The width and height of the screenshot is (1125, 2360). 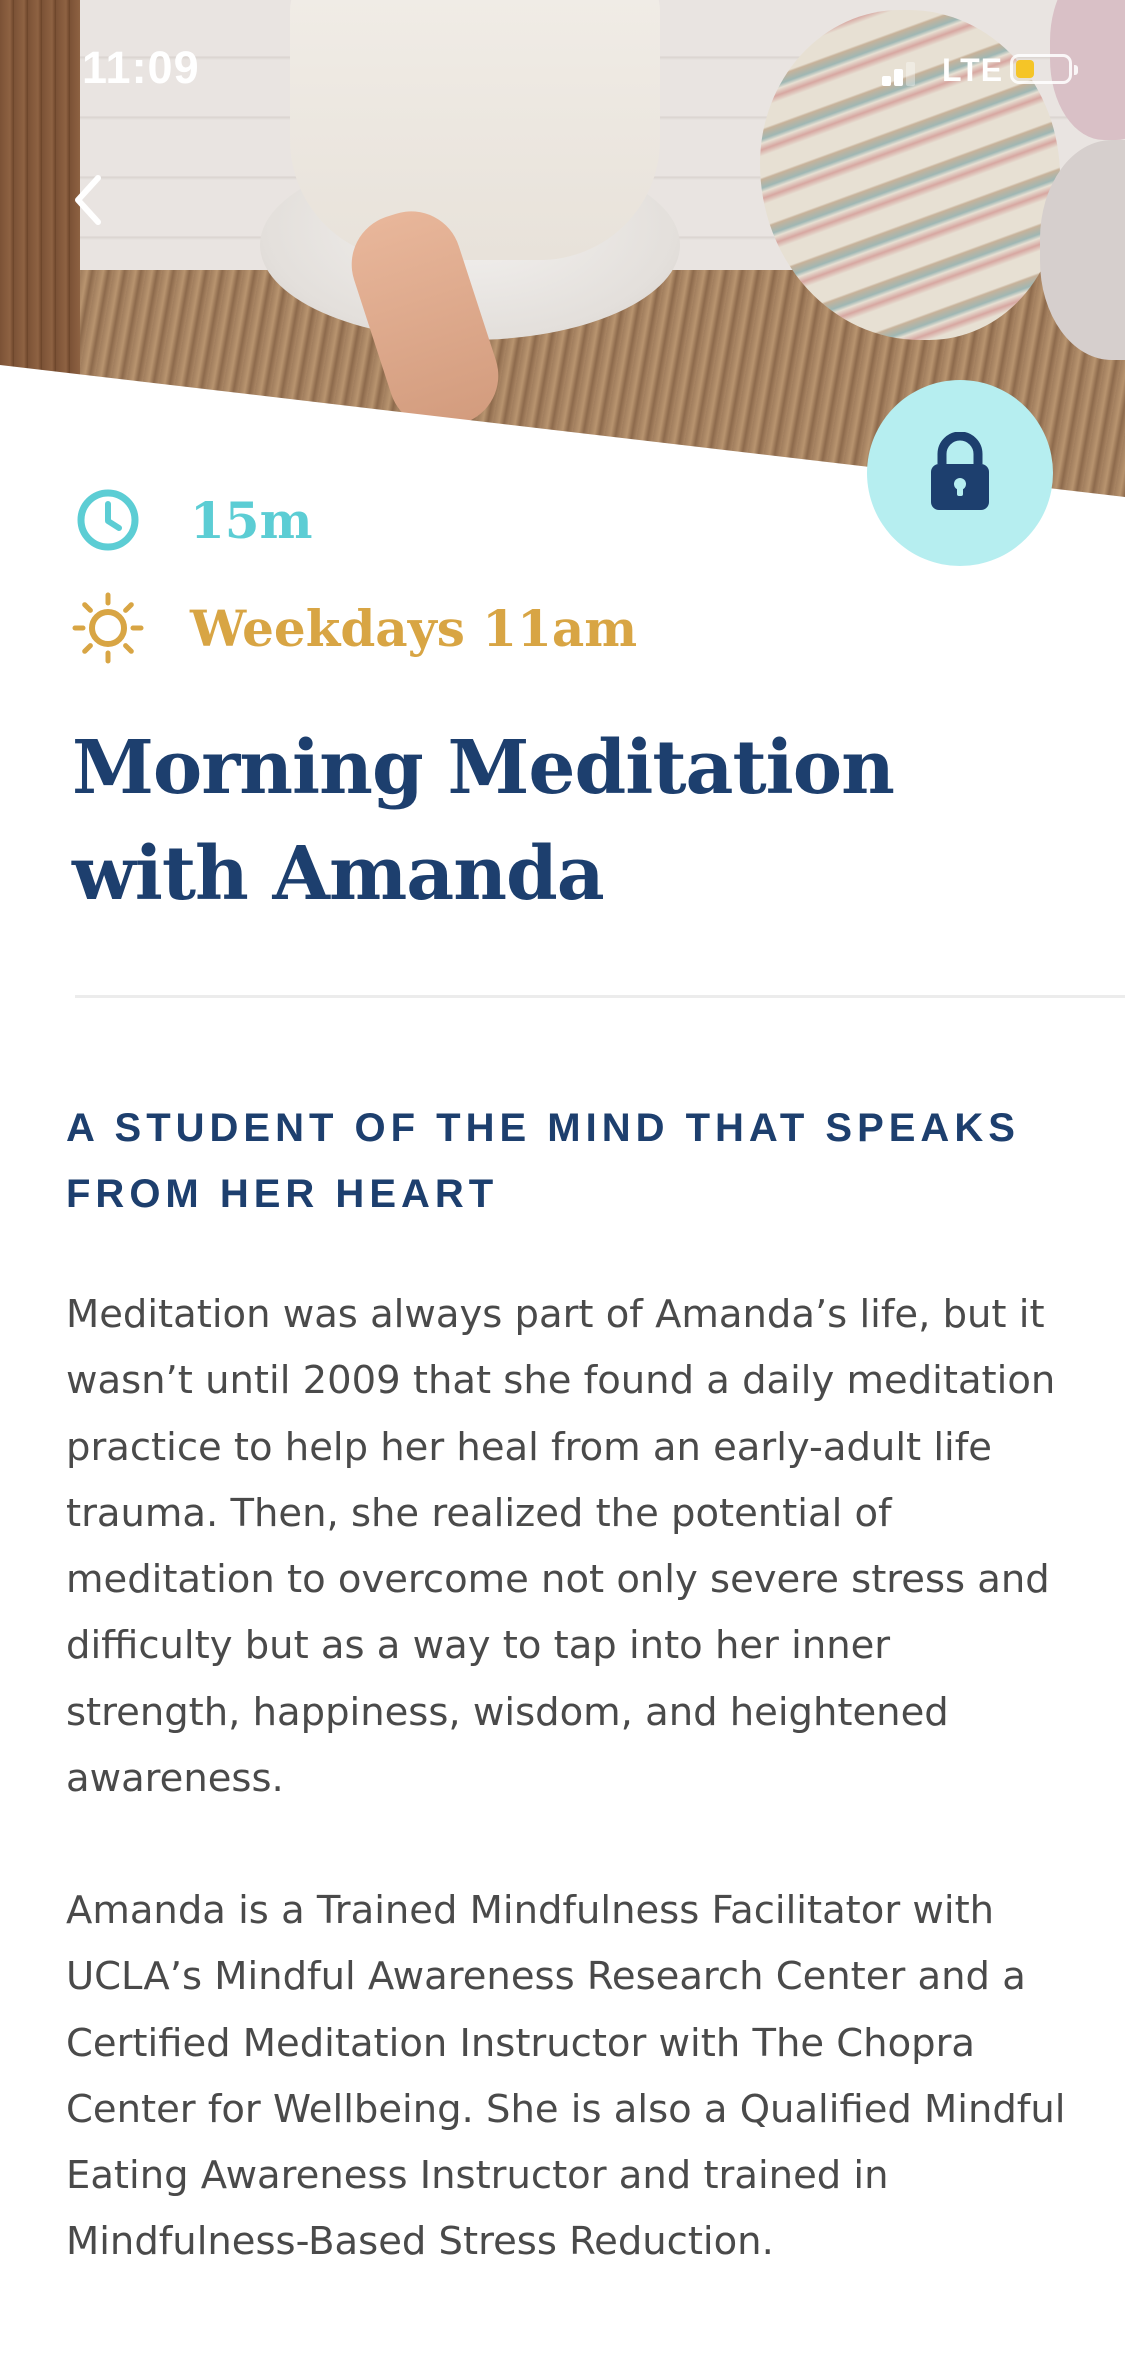 I want to click on status-bar: 11:09 LTE, so click(x=562, y=65).